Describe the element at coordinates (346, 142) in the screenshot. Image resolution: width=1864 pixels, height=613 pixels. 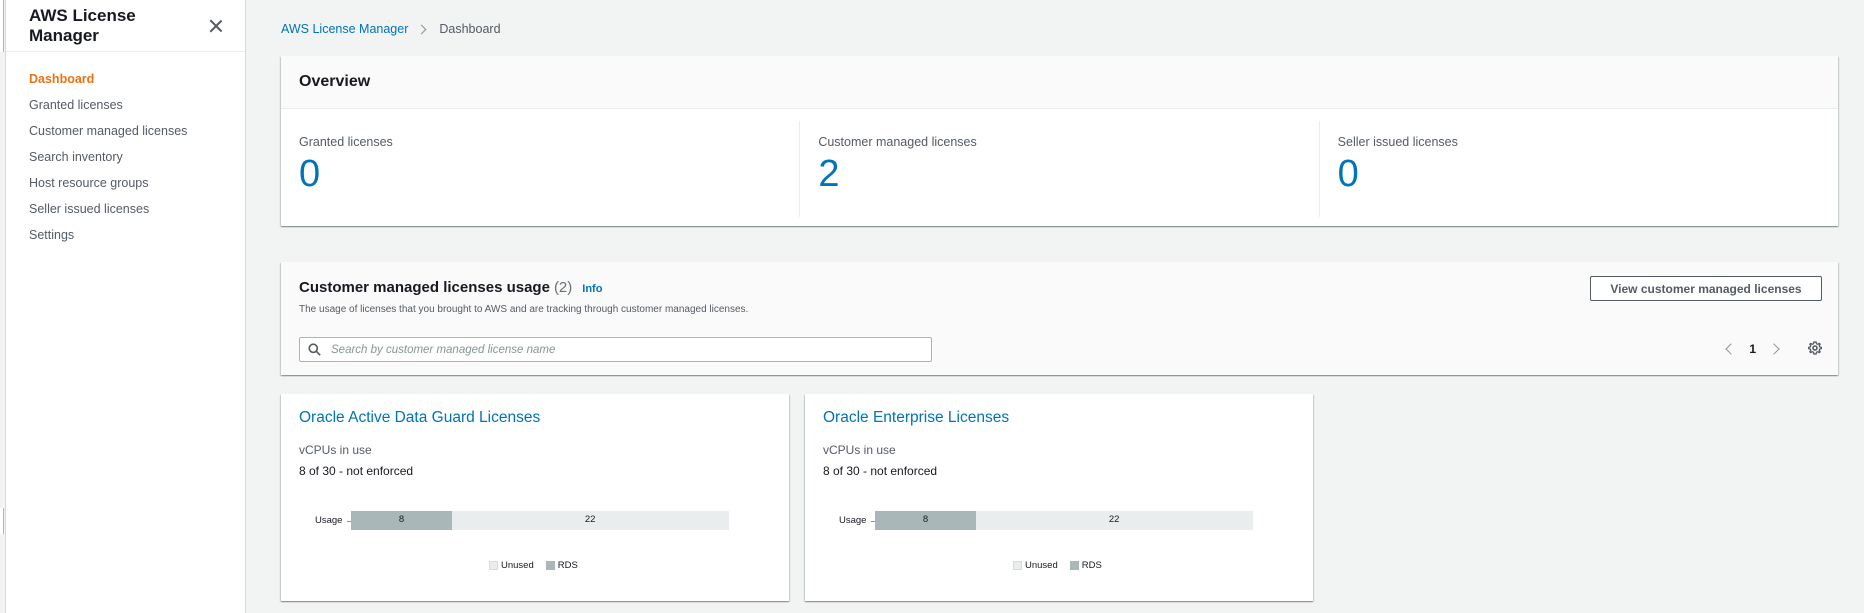
I see `stat-label: Granted licenses` at that location.